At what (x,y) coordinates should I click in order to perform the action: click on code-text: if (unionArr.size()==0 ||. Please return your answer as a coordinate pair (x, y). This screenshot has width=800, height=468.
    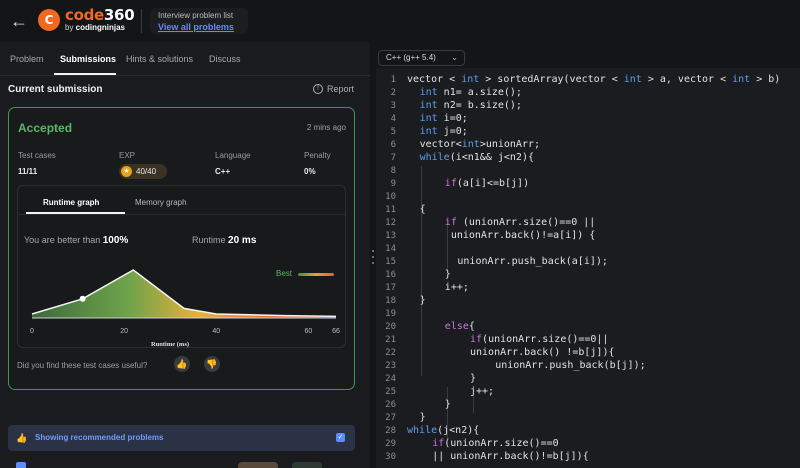
    Looking at the image, I should click on (520, 222).